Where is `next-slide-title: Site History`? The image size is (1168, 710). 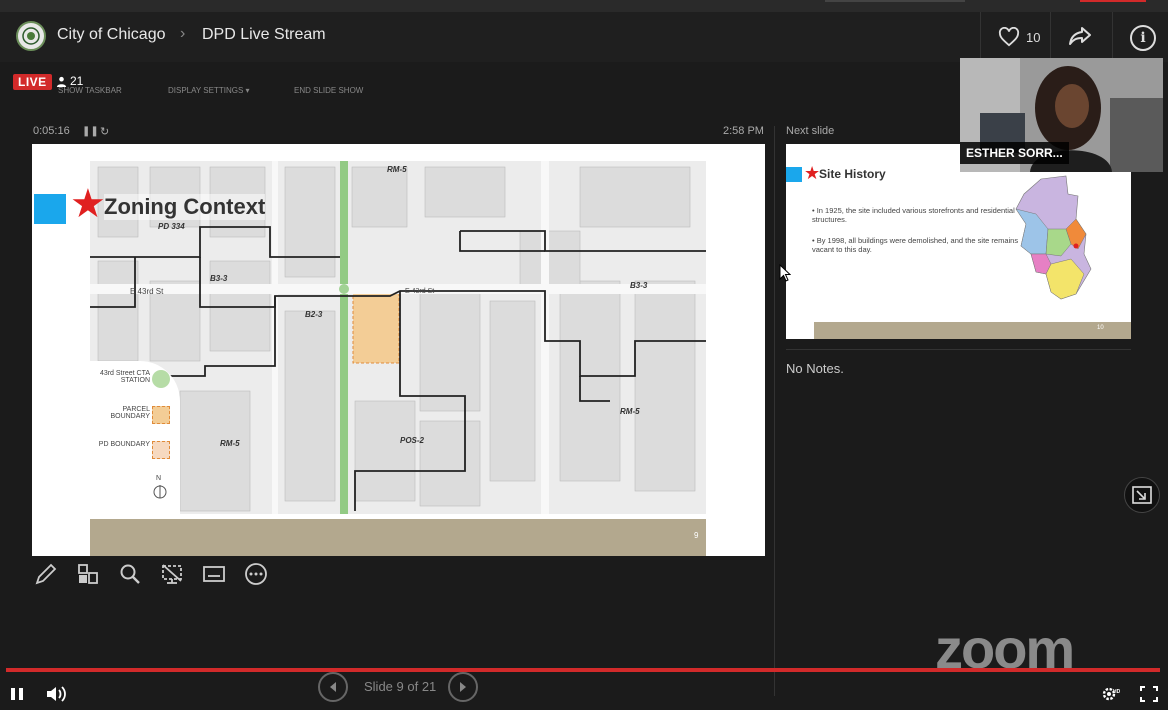 next-slide-title: Site History is located at coordinates (852, 174).